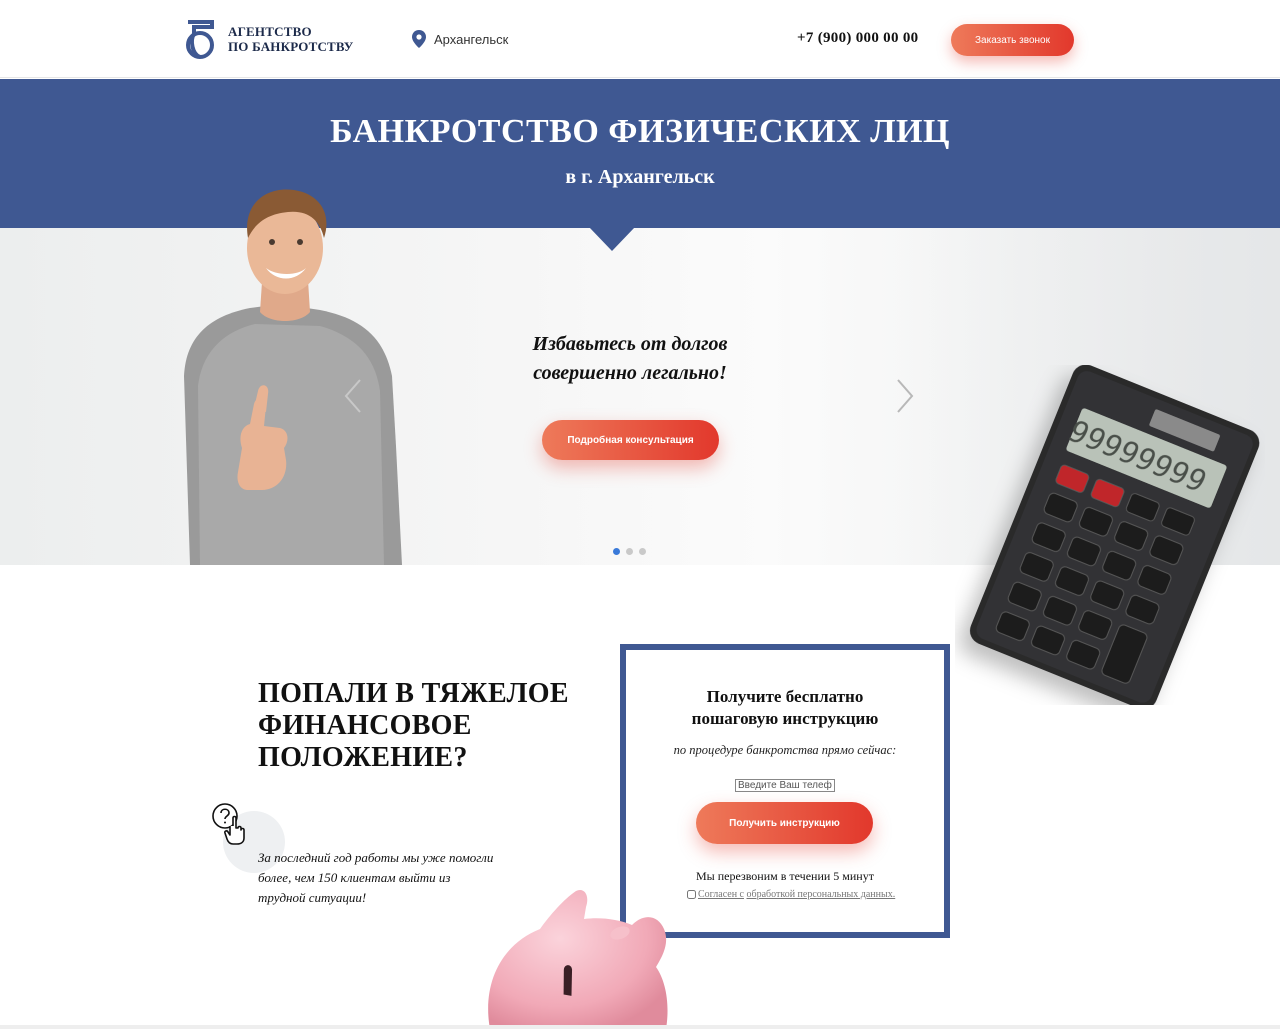 This screenshot has height=1029, width=1280. I want to click on band-pointer, so click(612, 239).